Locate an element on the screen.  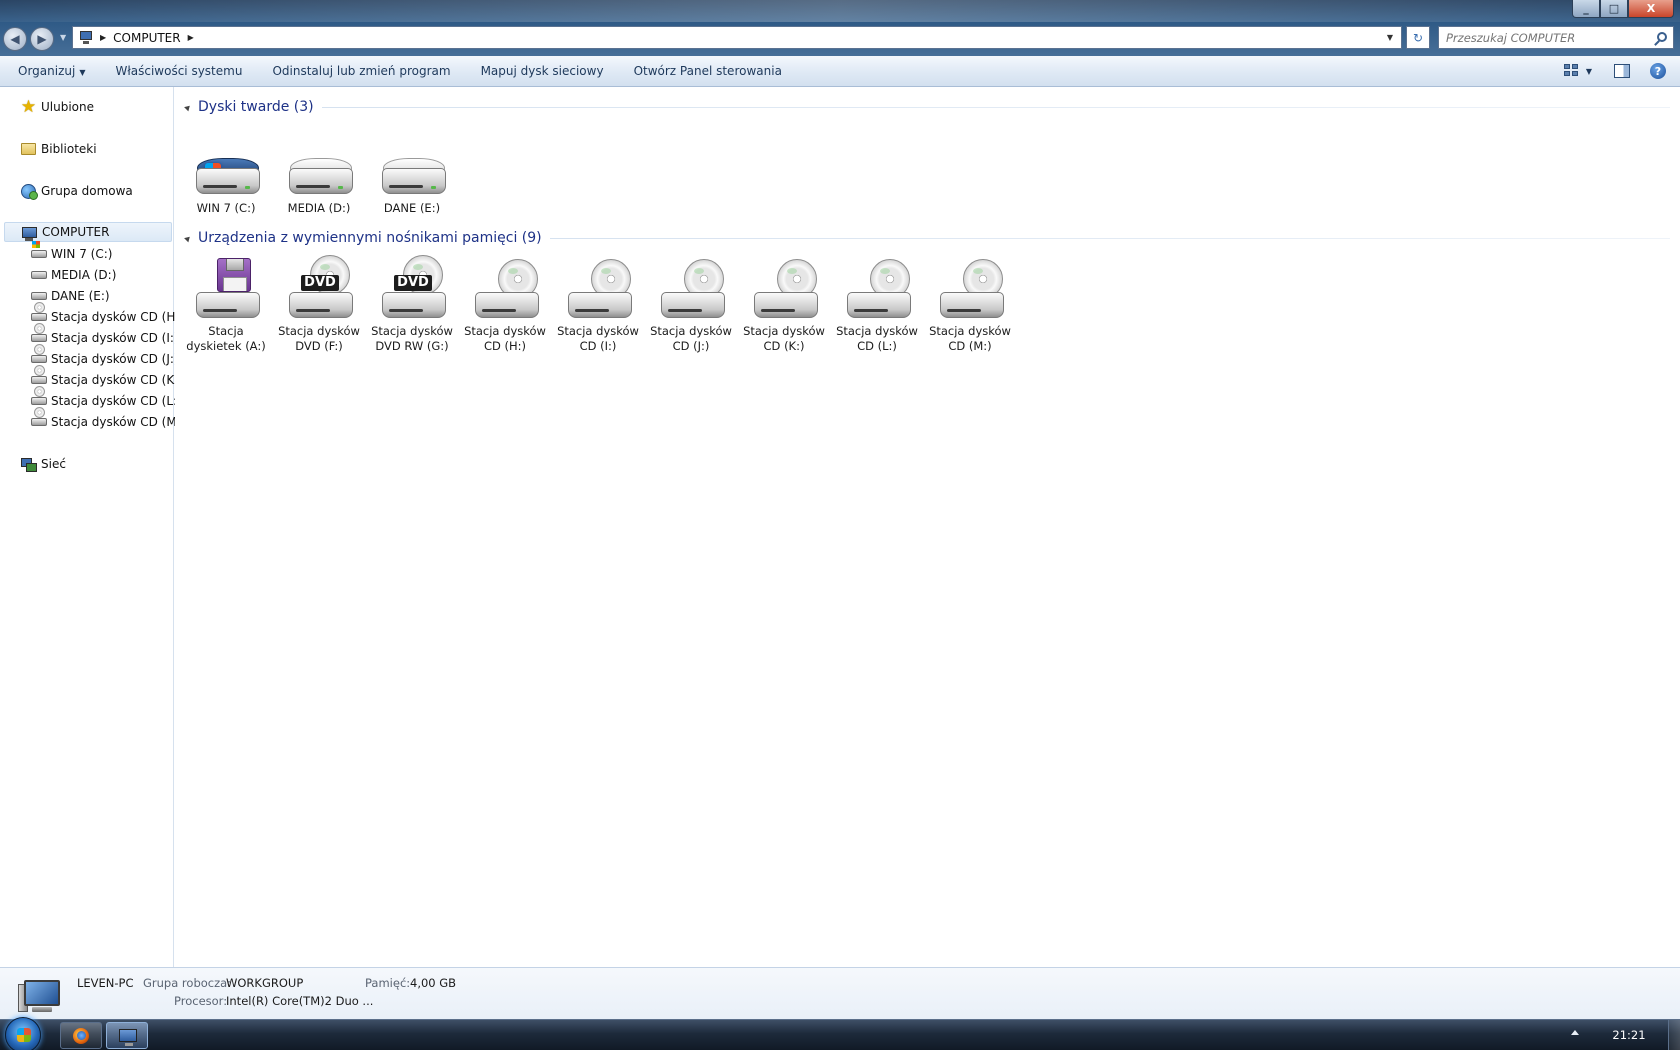
nav-drive-label: MEDIA (D:) is located at coordinates (84, 275).